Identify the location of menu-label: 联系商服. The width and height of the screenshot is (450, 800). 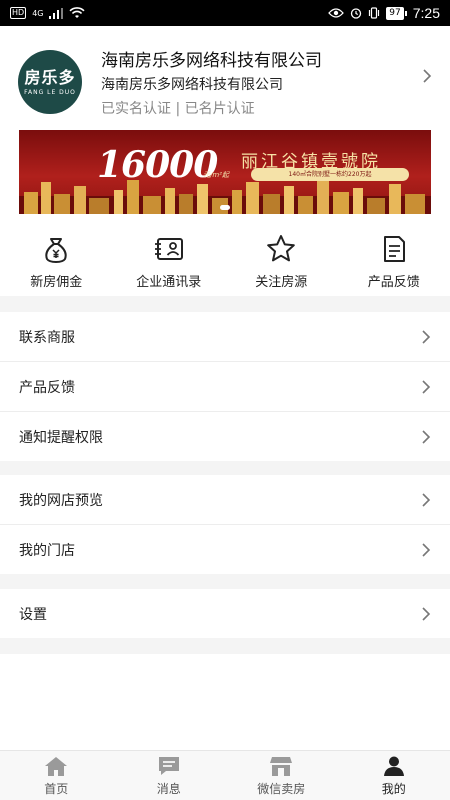
(47, 337).